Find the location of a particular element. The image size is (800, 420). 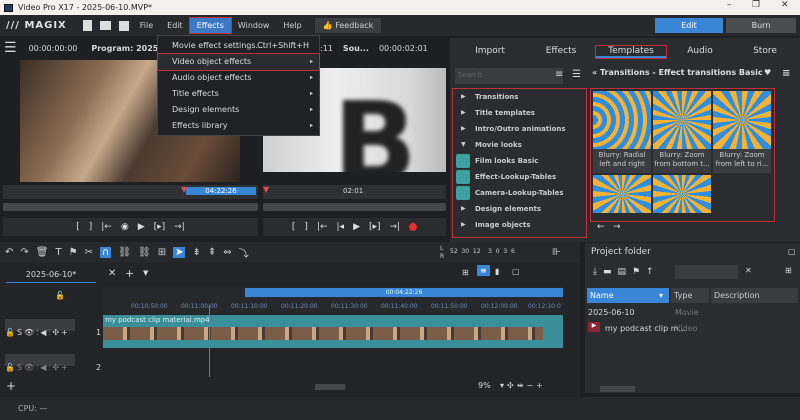

next-arrow-icon: → is located at coordinates (617, 227).